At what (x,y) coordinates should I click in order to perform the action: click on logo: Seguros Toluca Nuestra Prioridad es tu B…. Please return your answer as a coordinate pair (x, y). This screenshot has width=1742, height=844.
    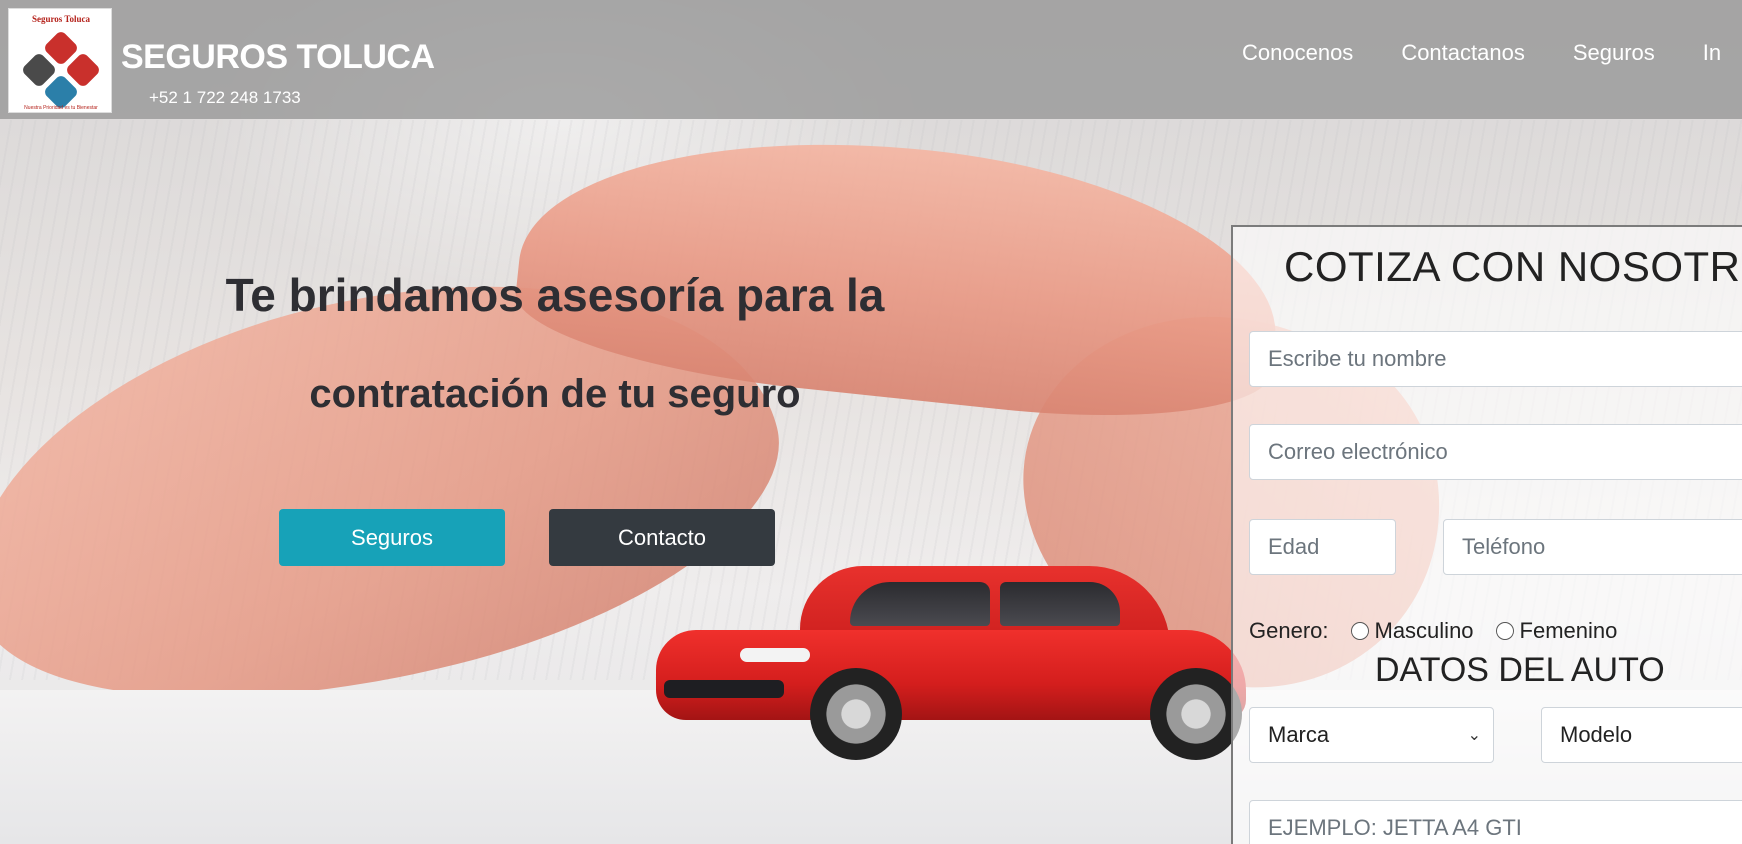
    Looking at the image, I should click on (60, 60).